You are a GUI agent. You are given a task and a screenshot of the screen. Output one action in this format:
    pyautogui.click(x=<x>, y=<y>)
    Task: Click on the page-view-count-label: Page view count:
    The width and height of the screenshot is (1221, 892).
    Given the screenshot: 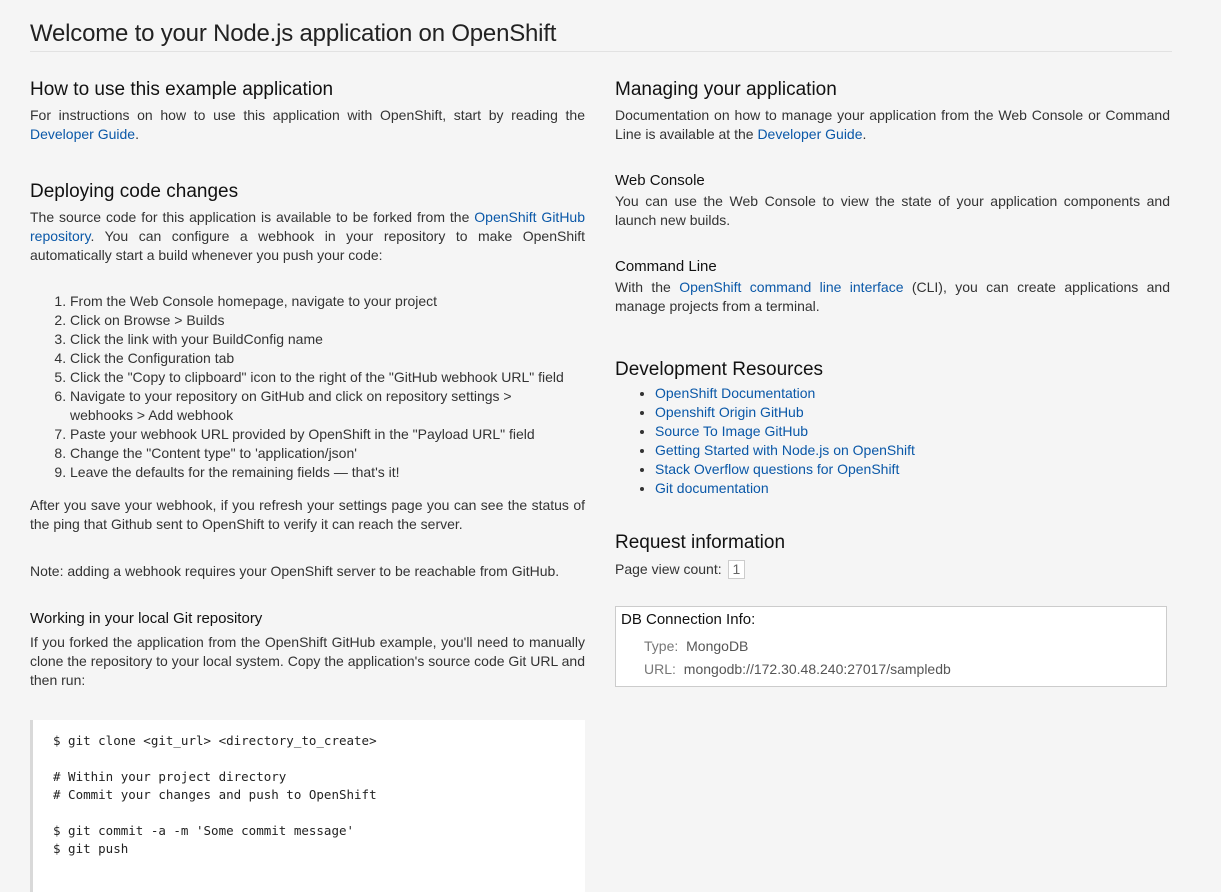 What is the action you would take?
    pyautogui.click(x=668, y=569)
    